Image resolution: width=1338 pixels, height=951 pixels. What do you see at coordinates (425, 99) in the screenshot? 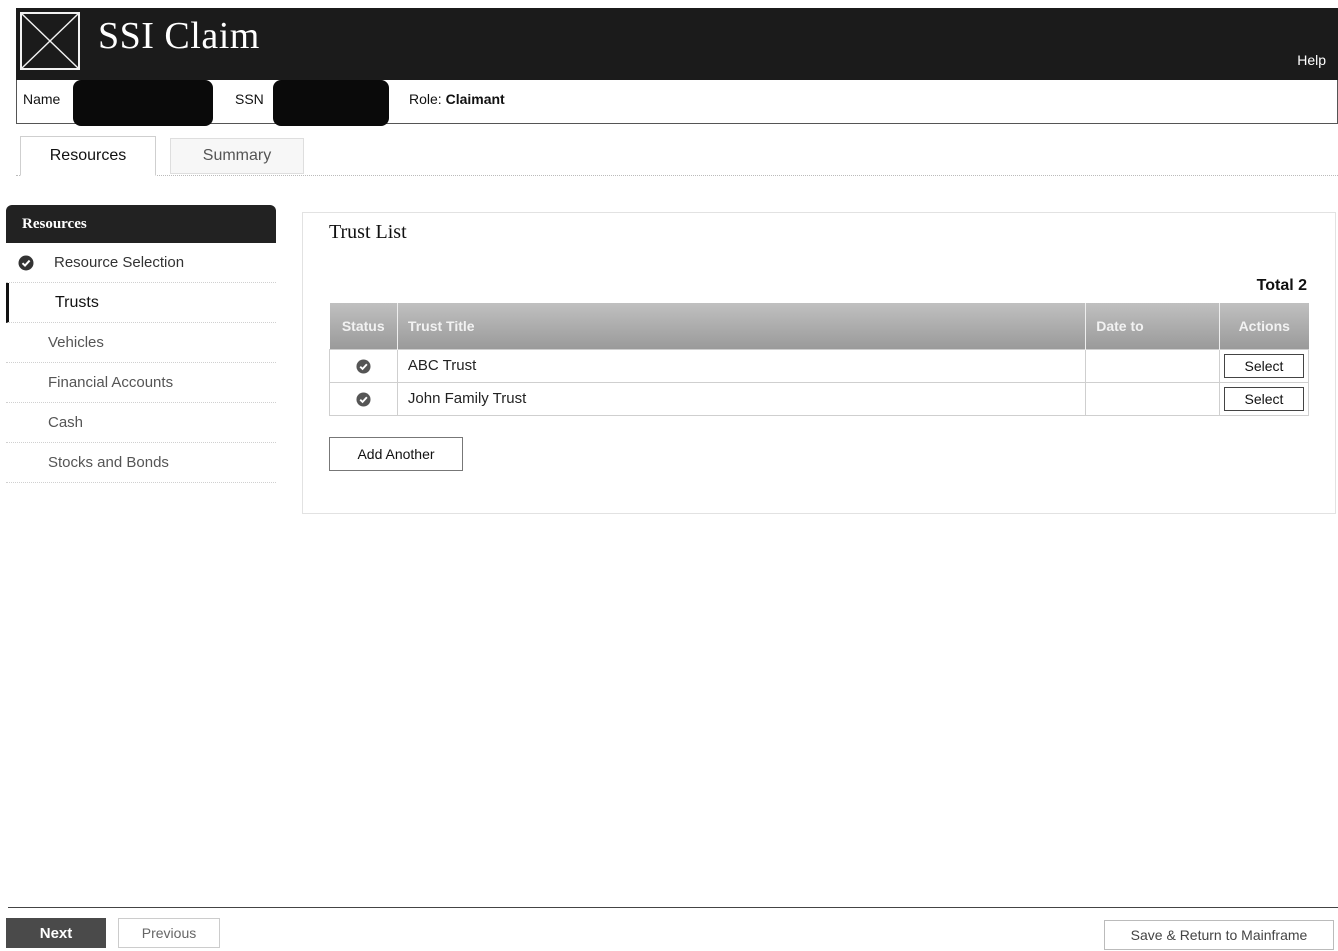
I see `role-label: Role:` at bounding box center [425, 99].